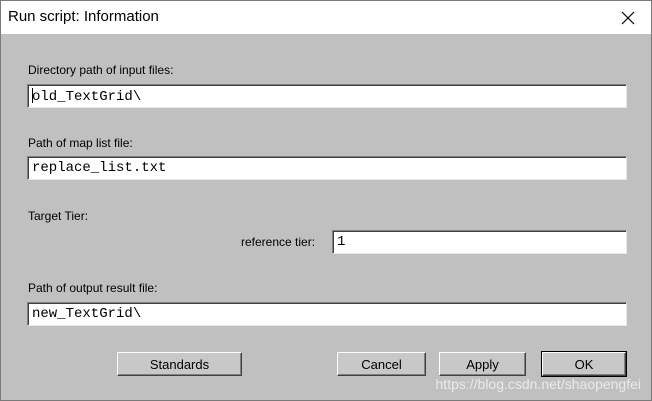 This screenshot has width=652, height=401. What do you see at coordinates (482, 364) in the screenshot?
I see `apply-button: Apply` at bounding box center [482, 364].